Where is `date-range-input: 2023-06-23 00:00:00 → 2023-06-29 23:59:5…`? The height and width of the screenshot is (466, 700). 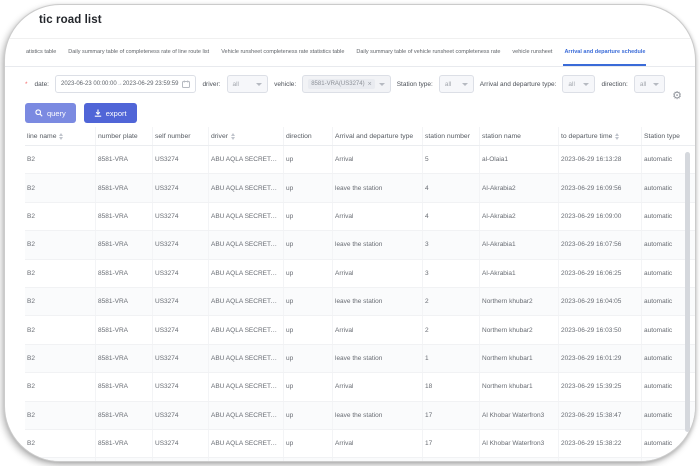
date-range-input: 2023-06-23 00:00:00 → 2023-06-29 23:59:5… is located at coordinates (126, 84).